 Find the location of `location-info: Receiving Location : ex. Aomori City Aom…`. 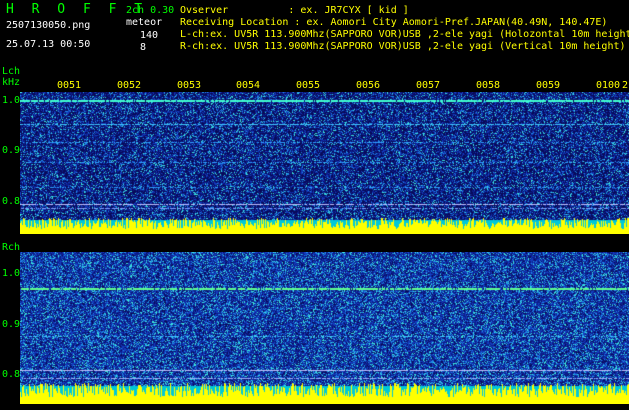

location-info: Receiving Location : ex. Aomori City Aom… is located at coordinates (394, 22).